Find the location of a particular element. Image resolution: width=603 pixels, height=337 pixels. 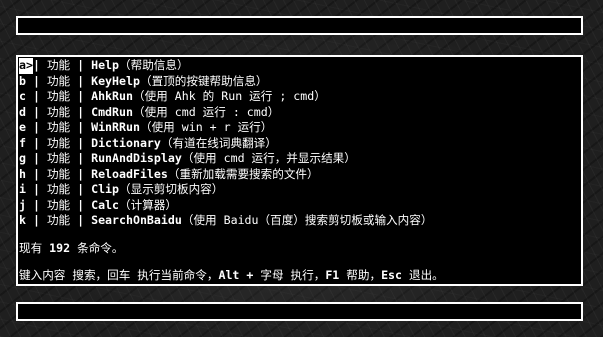

command-name: ReloadFiles is located at coordinates (129, 173).